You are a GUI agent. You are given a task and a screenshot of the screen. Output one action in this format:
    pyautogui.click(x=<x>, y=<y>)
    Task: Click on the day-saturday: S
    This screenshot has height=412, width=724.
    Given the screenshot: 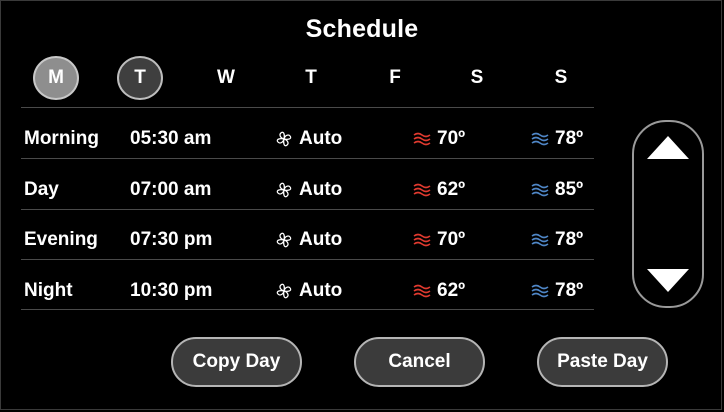 What is the action you would take?
    pyautogui.click(x=477, y=78)
    